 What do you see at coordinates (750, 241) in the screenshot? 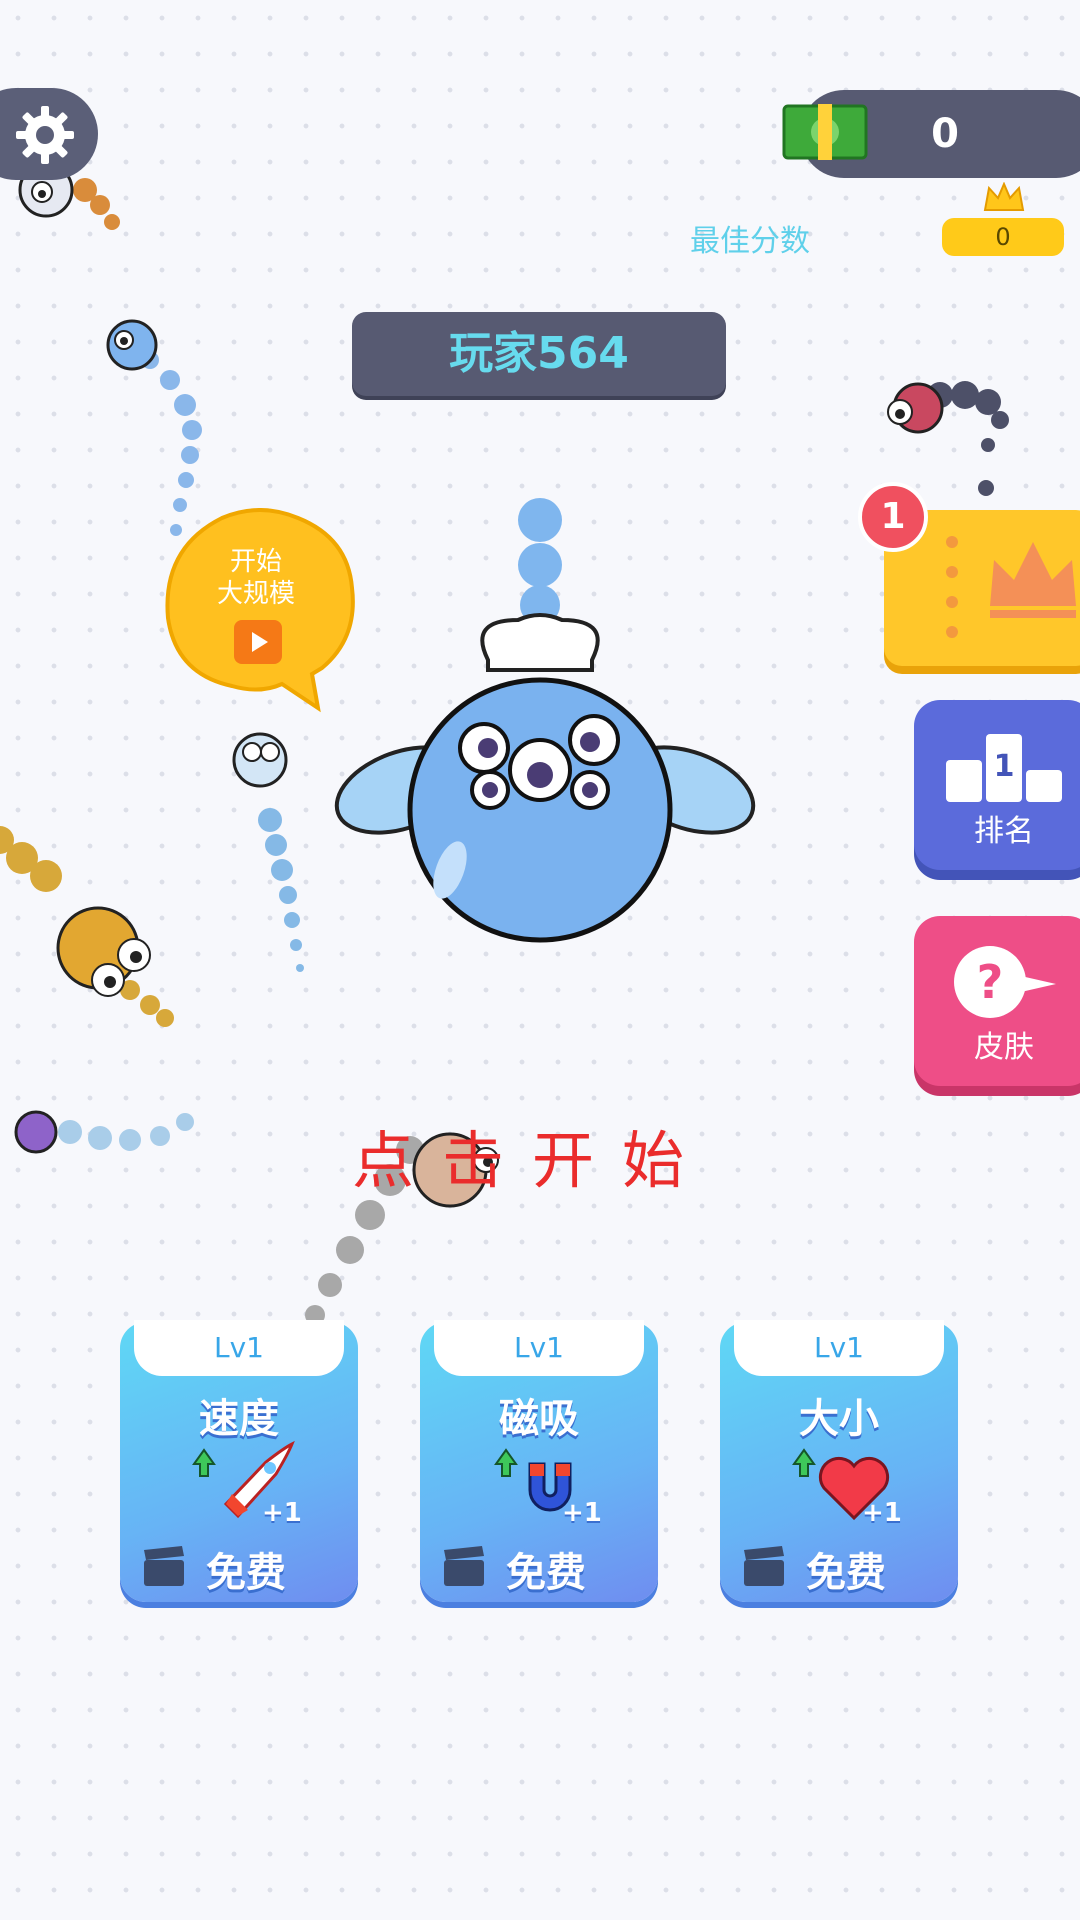
I see `best-score-label: 最佳分数` at bounding box center [750, 241].